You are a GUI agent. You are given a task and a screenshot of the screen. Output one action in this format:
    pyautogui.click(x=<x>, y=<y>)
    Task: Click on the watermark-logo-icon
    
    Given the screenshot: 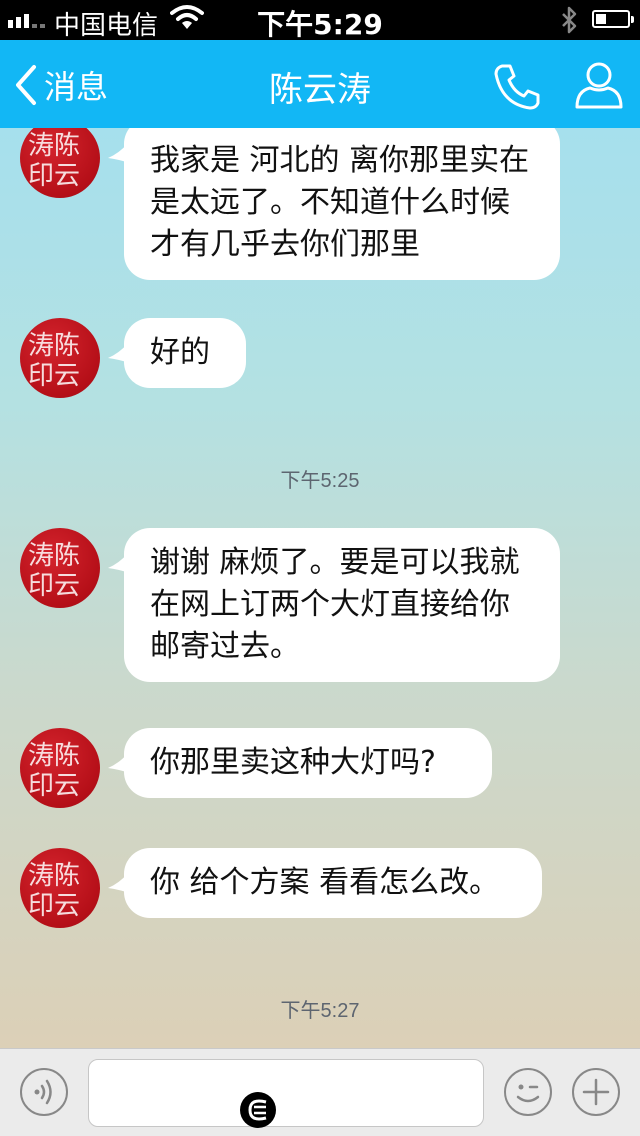 What is the action you would take?
    pyautogui.click(x=258, y=1110)
    